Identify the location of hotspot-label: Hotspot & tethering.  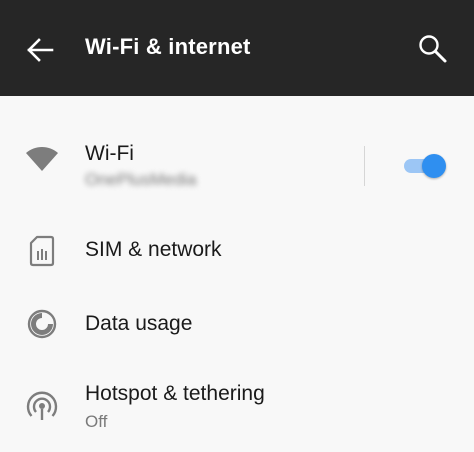
(175, 393).